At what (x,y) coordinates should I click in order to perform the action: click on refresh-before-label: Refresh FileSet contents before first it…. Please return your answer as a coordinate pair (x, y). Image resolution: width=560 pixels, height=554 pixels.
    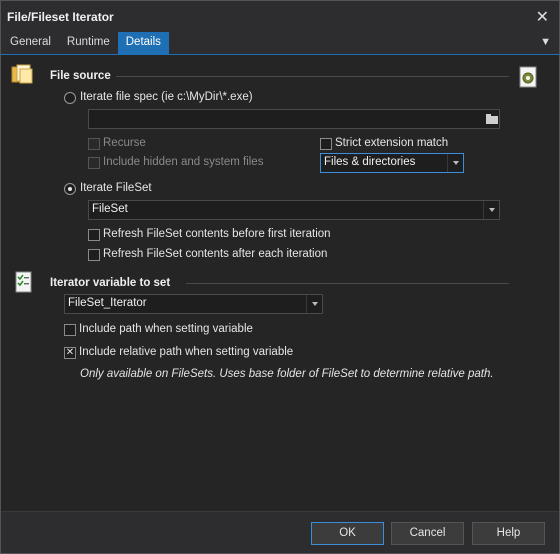
    Looking at the image, I should click on (217, 234).